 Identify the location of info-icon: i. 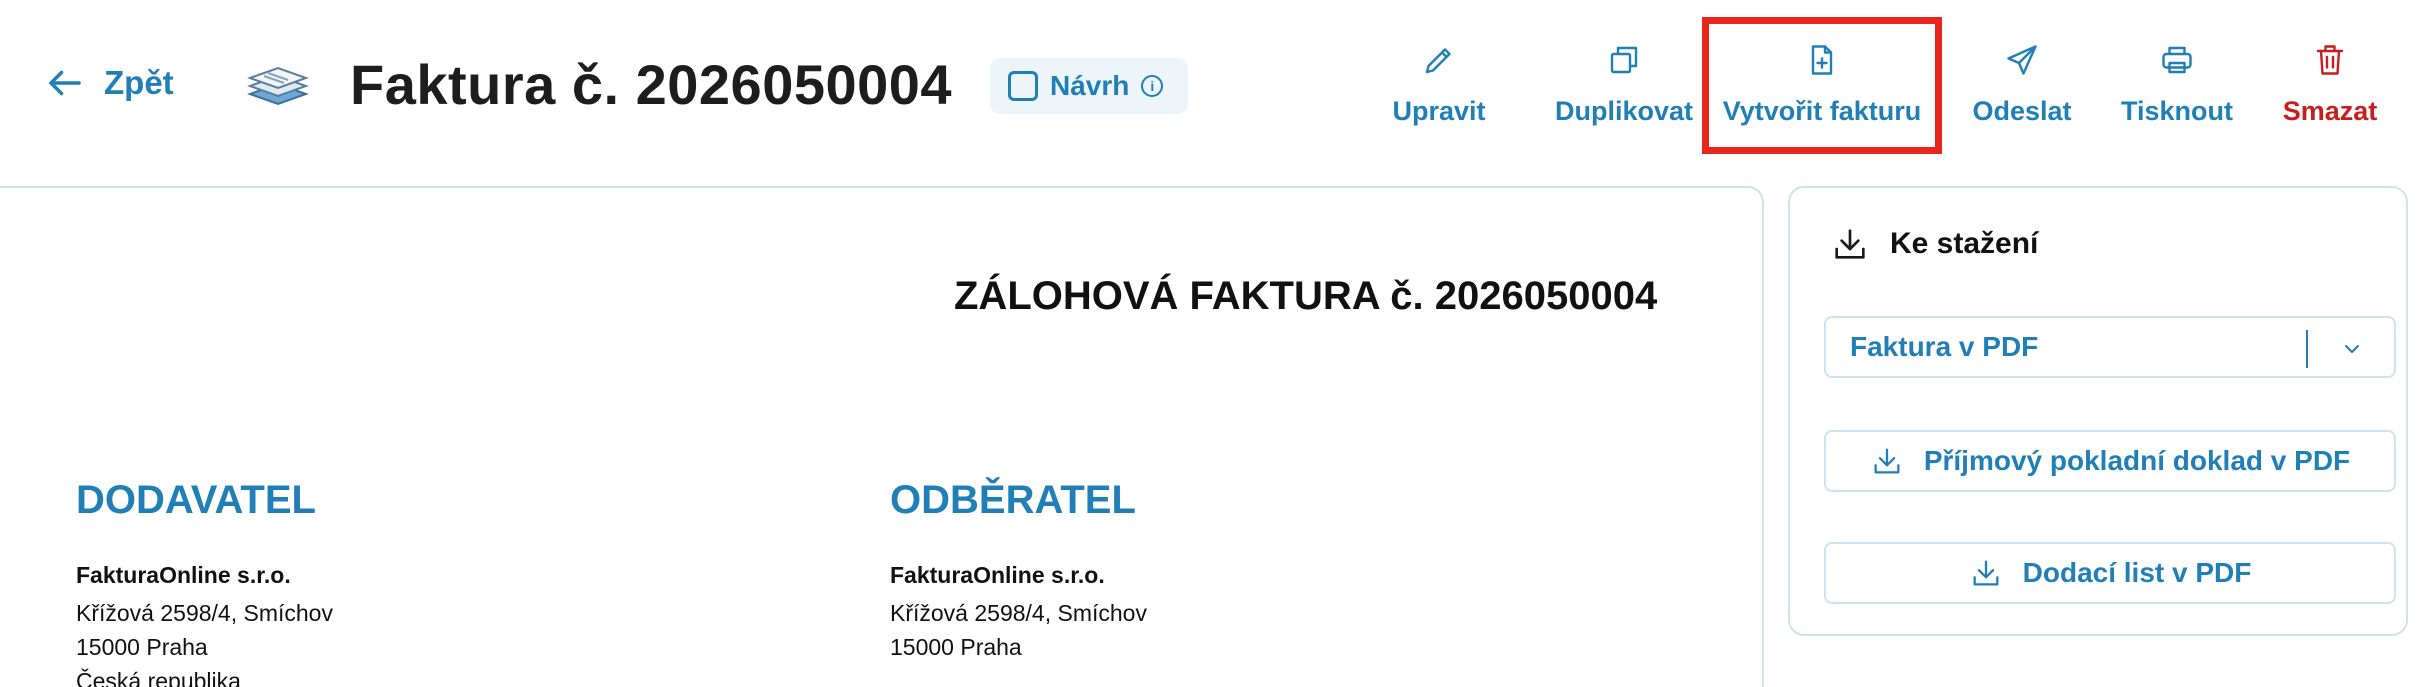
(1152, 86).